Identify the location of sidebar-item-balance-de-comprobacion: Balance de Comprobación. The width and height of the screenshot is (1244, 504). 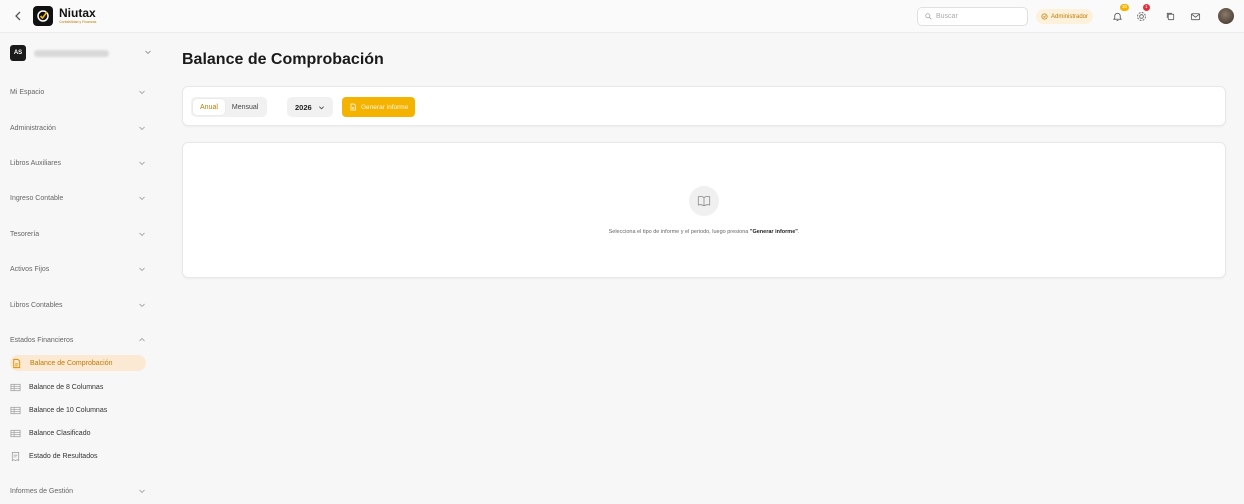
(78, 363).